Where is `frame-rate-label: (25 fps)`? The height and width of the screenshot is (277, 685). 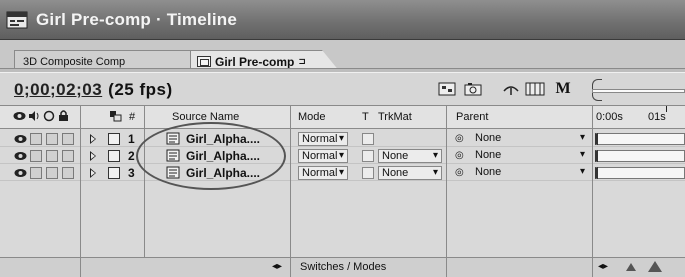
frame-rate-label: (25 fps) is located at coordinates (140, 89).